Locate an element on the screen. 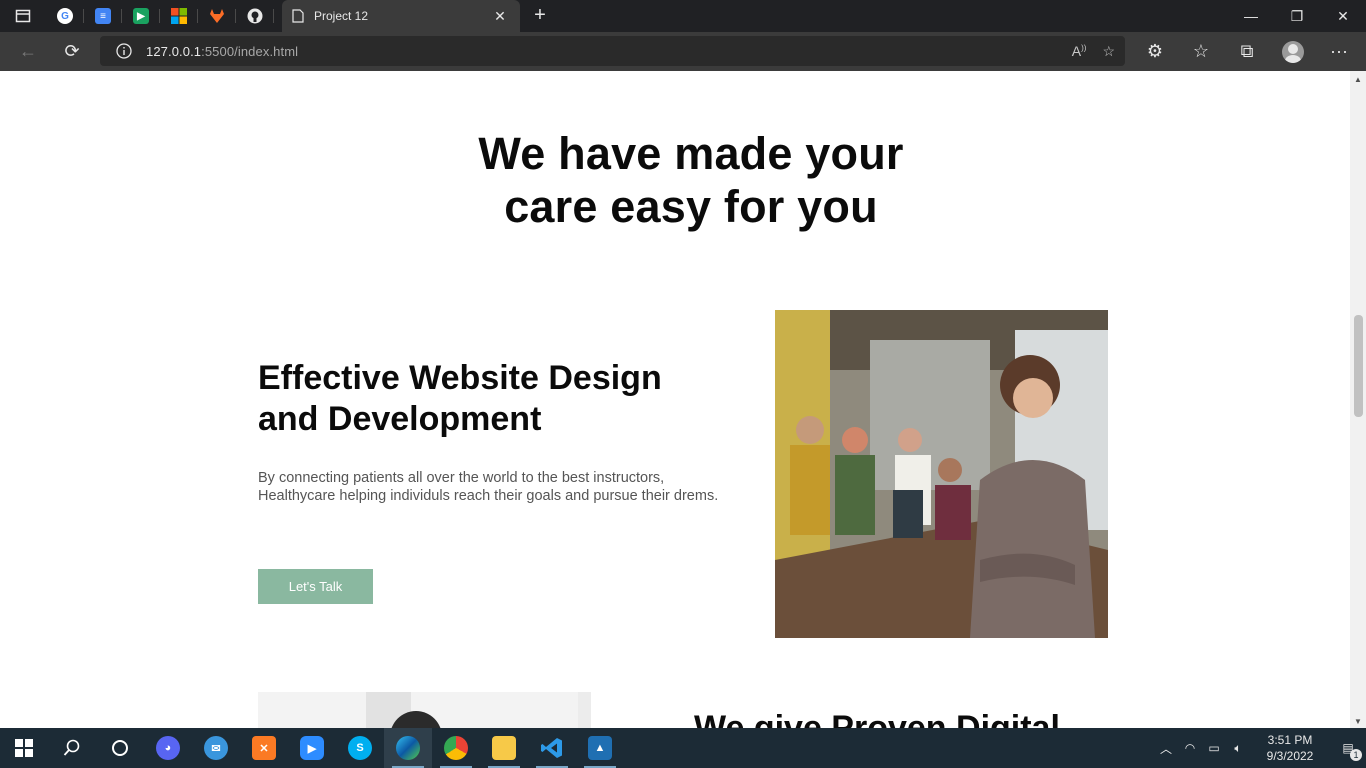 This screenshot has width=1366, height=768. add-favorite-icon: ☆ is located at coordinates (1108, 51).